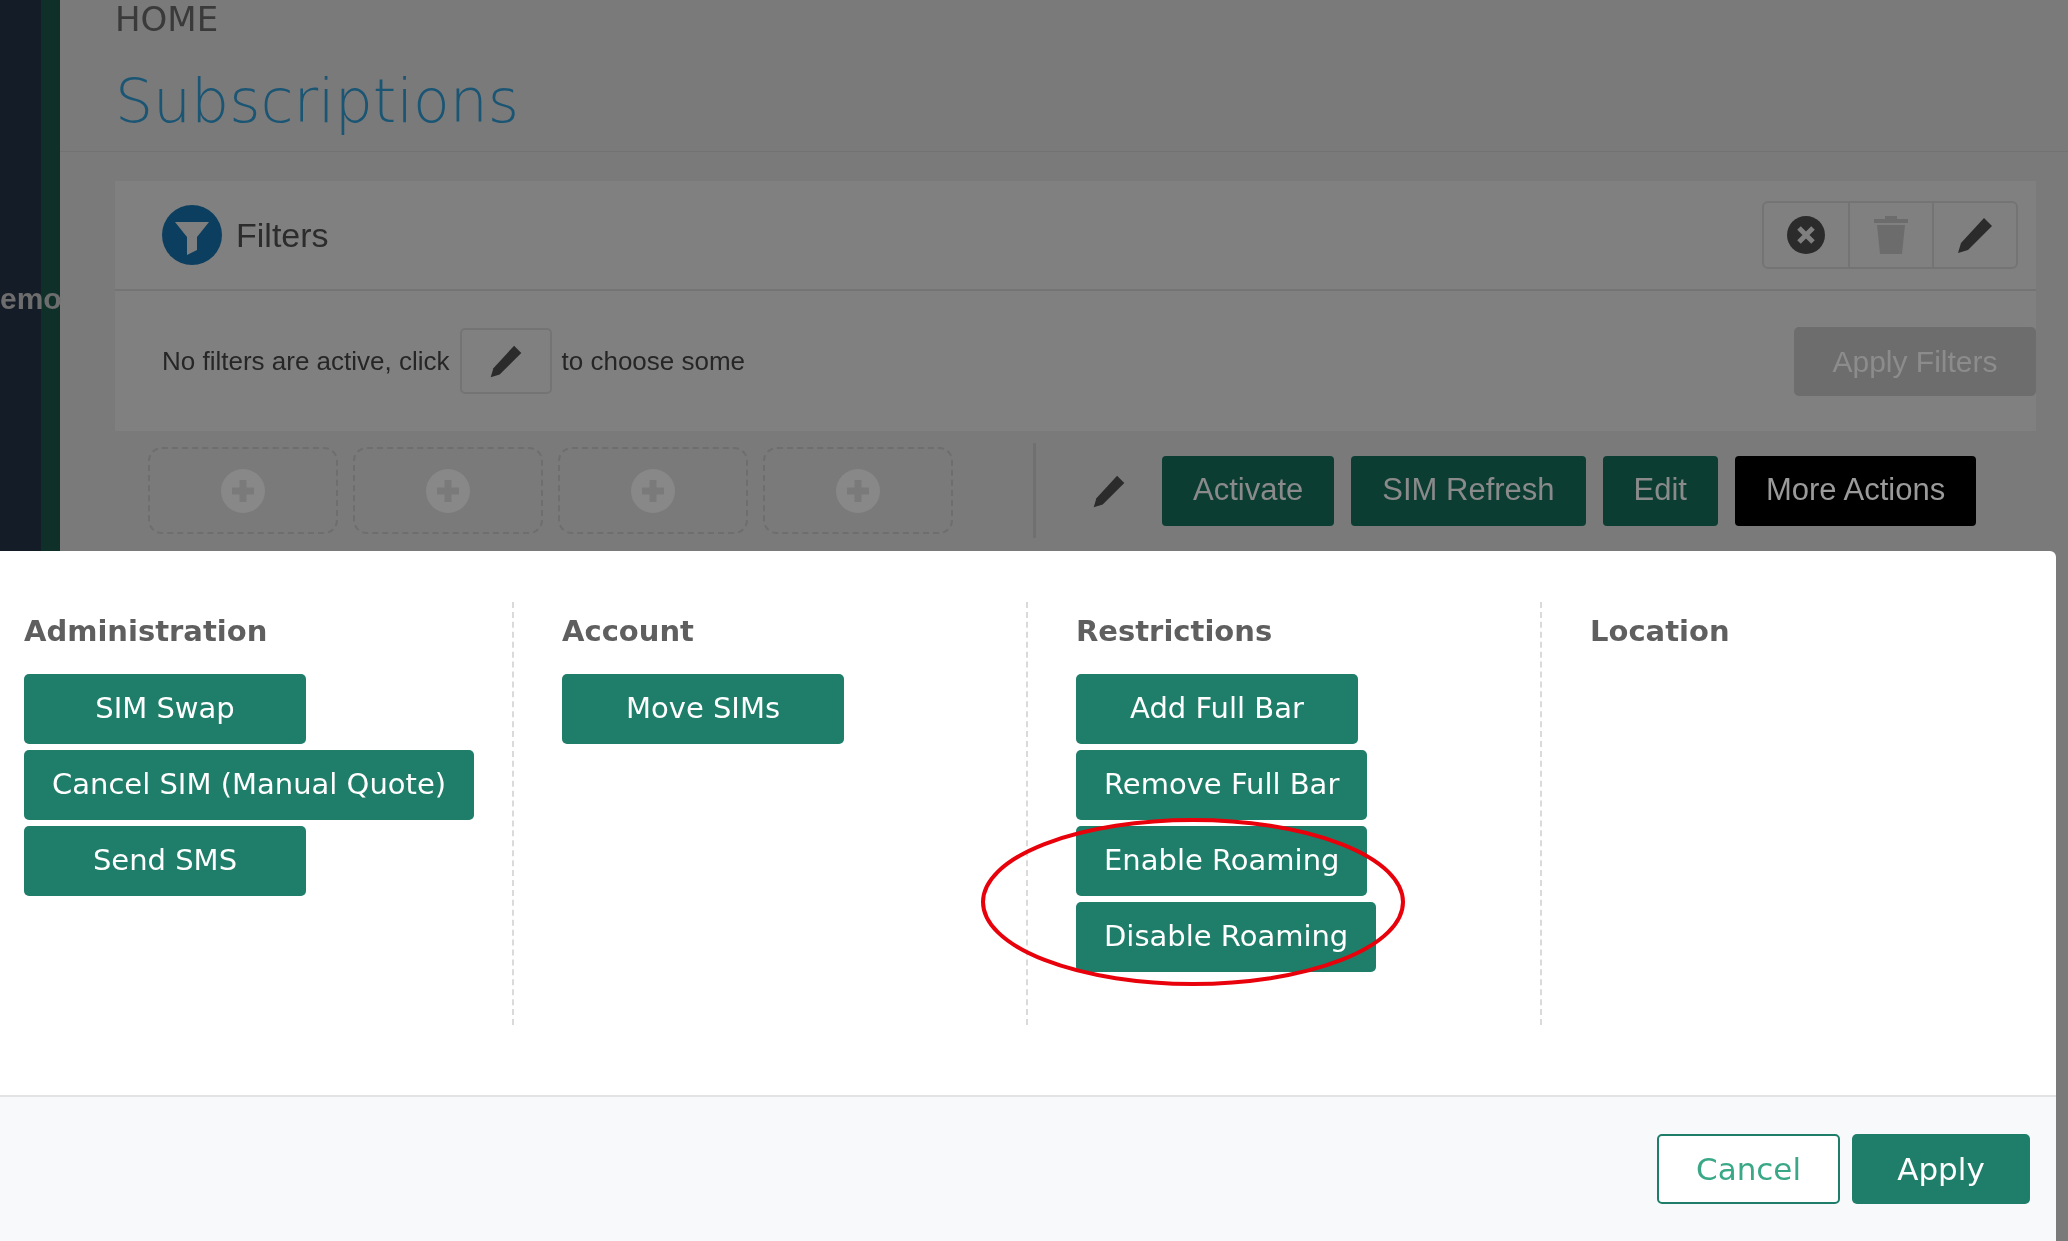 This screenshot has height=1241, width=2068. Describe the element at coordinates (1806, 235) in the screenshot. I see `close-icon` at that location.